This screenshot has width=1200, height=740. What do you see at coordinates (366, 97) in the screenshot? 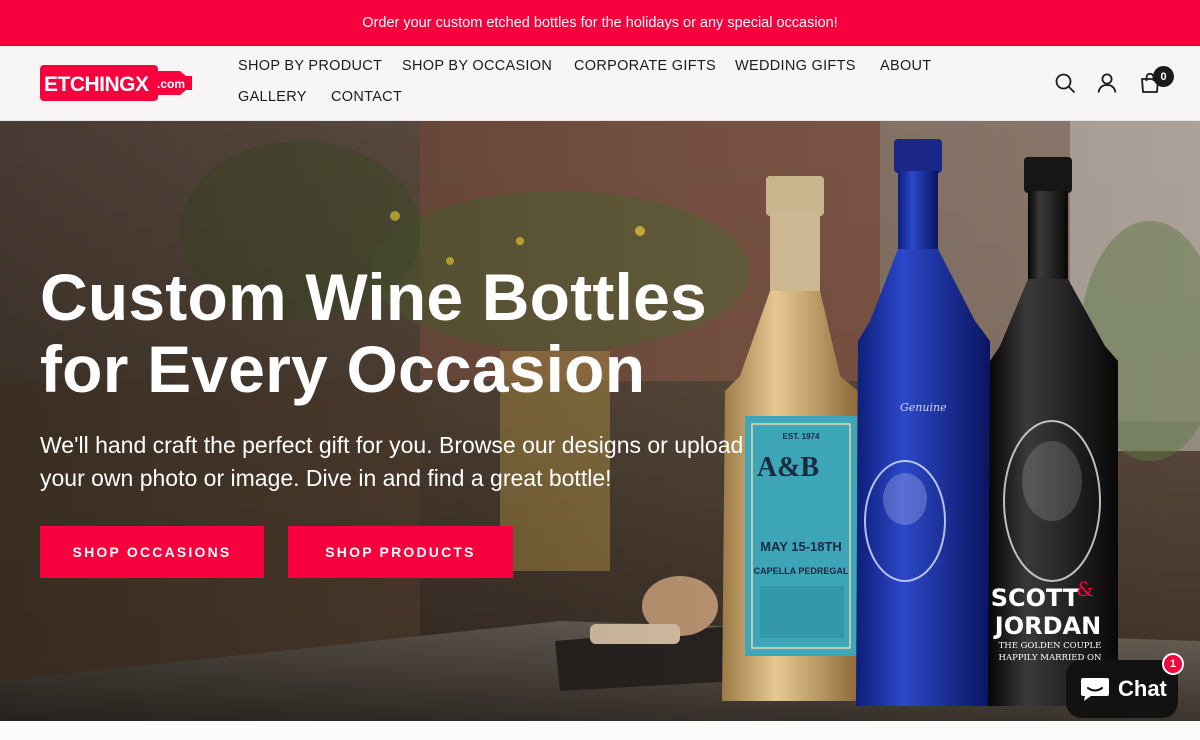
I see `nav-contact: CONTACT` at bounding box center [366, 97].